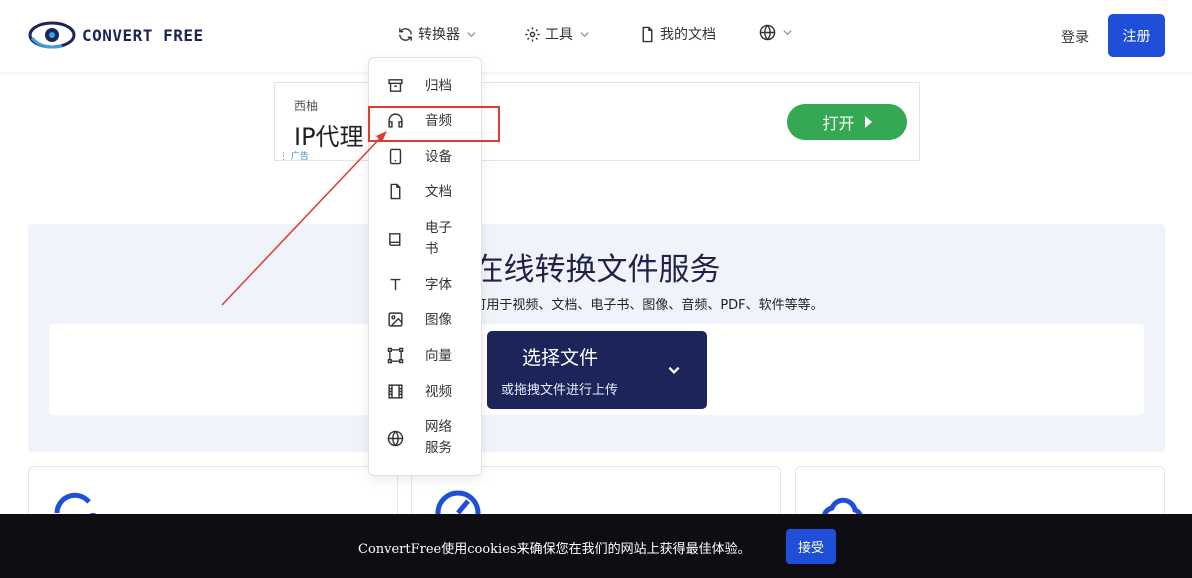 The image size is (1192, 578). What do you see at coordinates (395, 319) in the screenshot?
I see `image-icon` at bounding box center [395, 319].